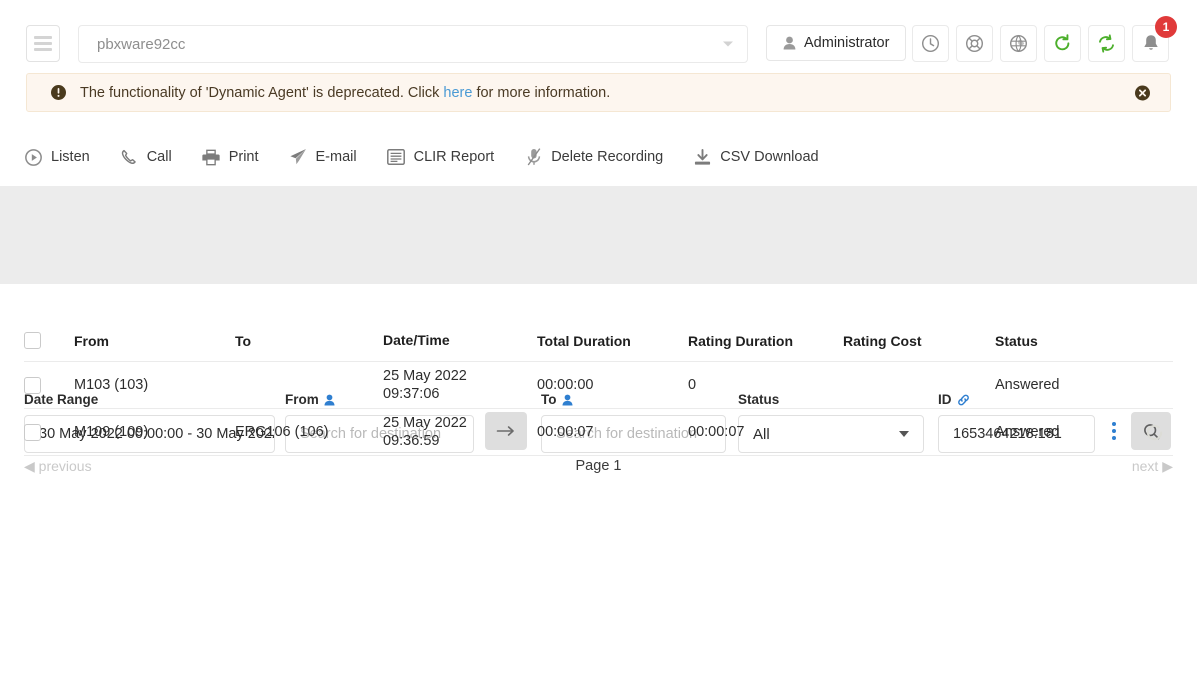 The width and height of the screenshot is (1197, 696). Describe the element at coordinates (460, 385) in the screenshot. I see `cell-datetime: 25 May 2022 09:37:06` at that location.